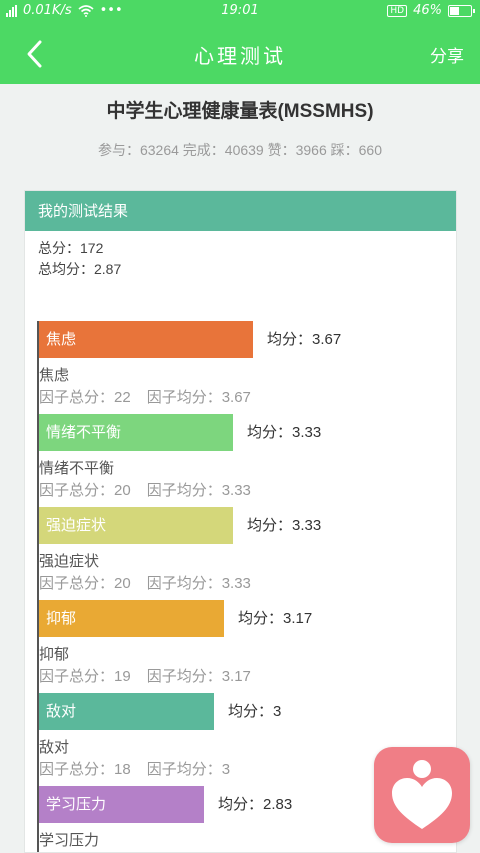 This screenshot has height=853, width=480. I want to click on factor-name: 抑郁, so click(54, 654).